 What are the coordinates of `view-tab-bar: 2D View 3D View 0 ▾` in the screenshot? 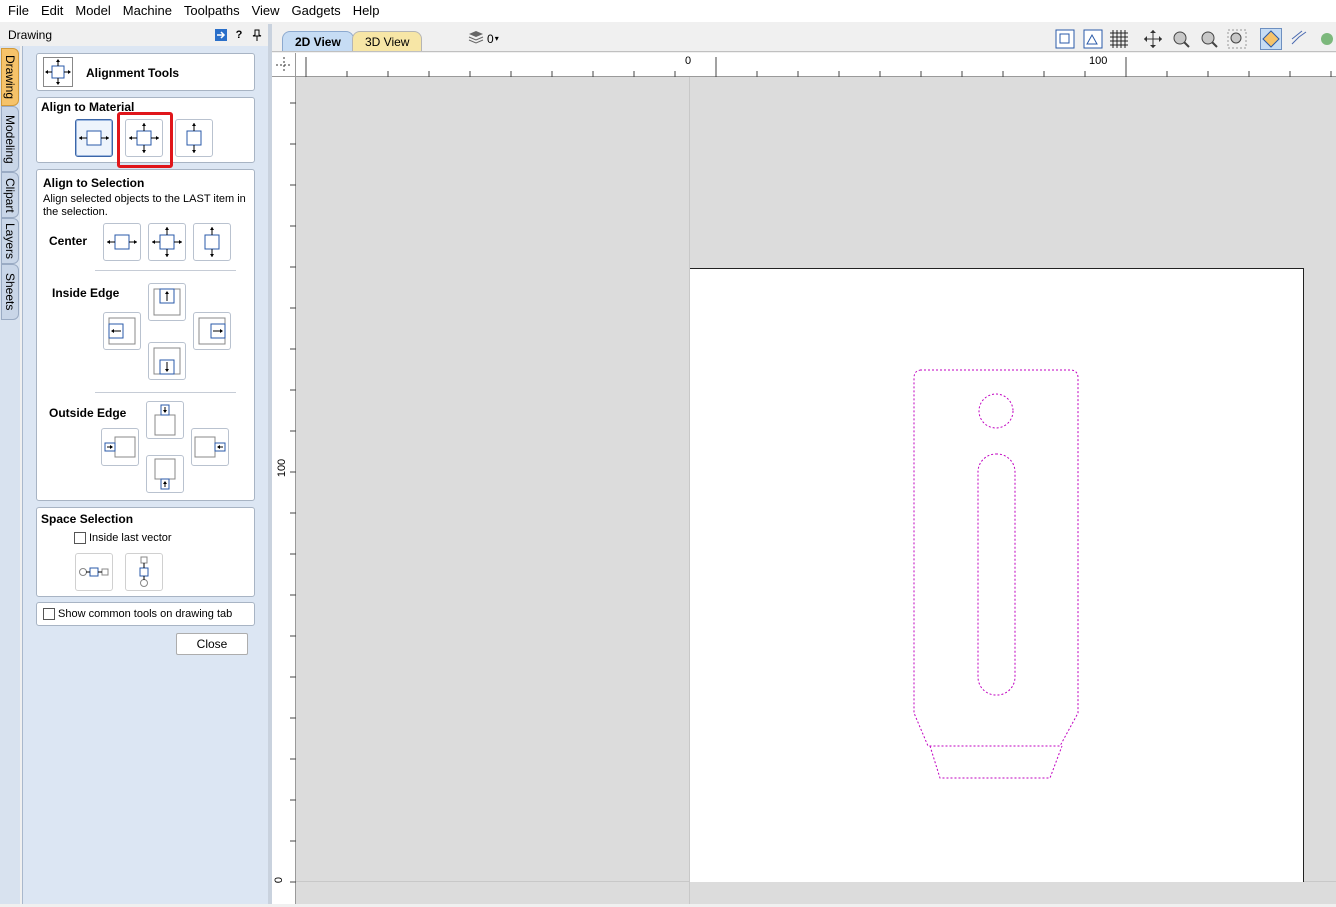 It's located at (804, 38).